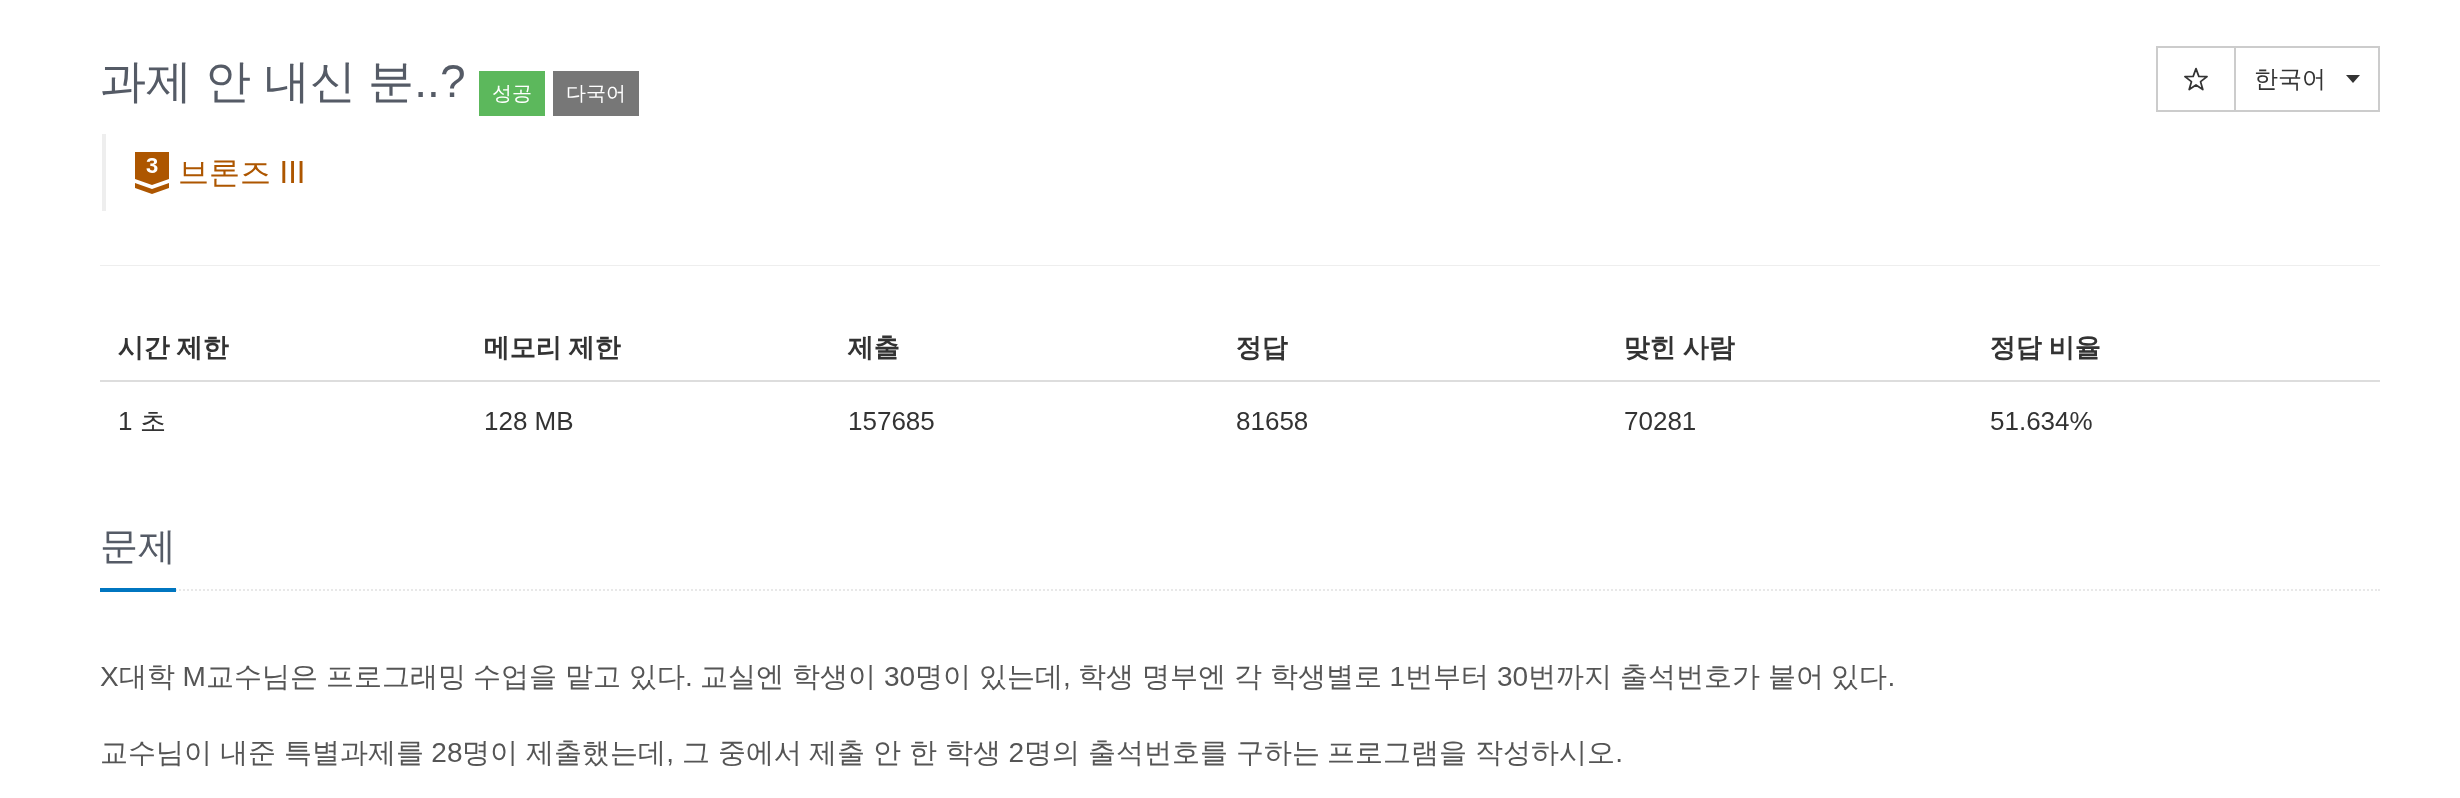 The width and height of the screenshot is (2460, 798). Describe the element at coordinates (1412, 347) in the screenshot. I see `column-header: 정답` at that location.